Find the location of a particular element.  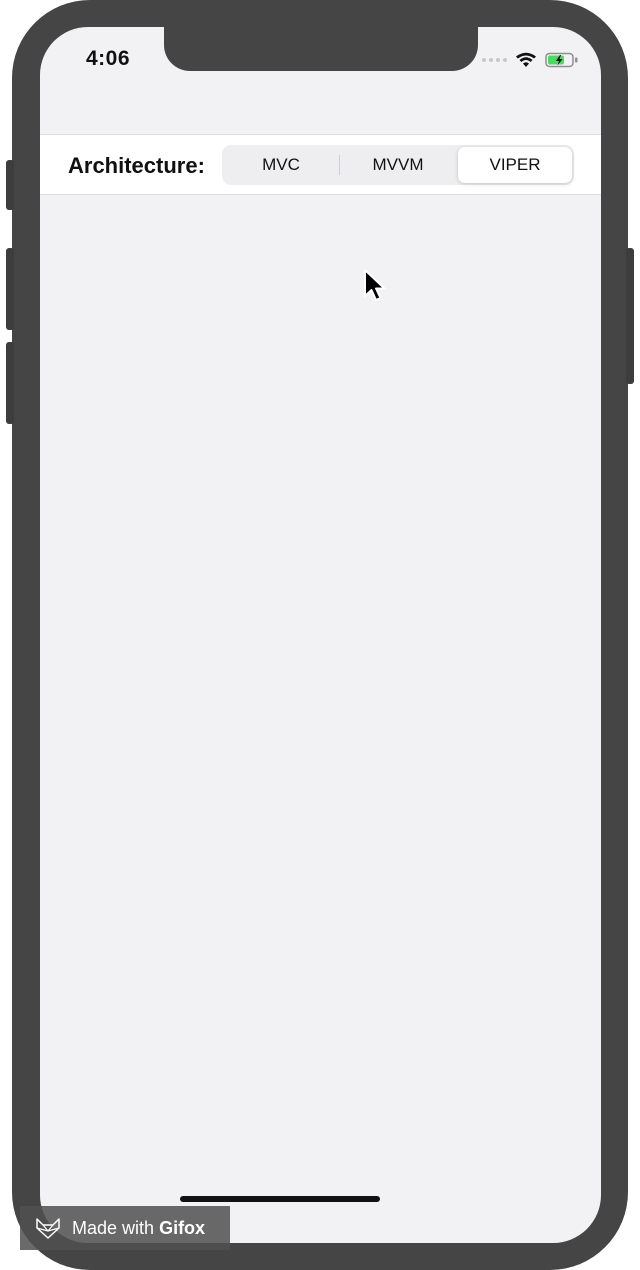

home-indicator is located at coordinates (280, 1199).